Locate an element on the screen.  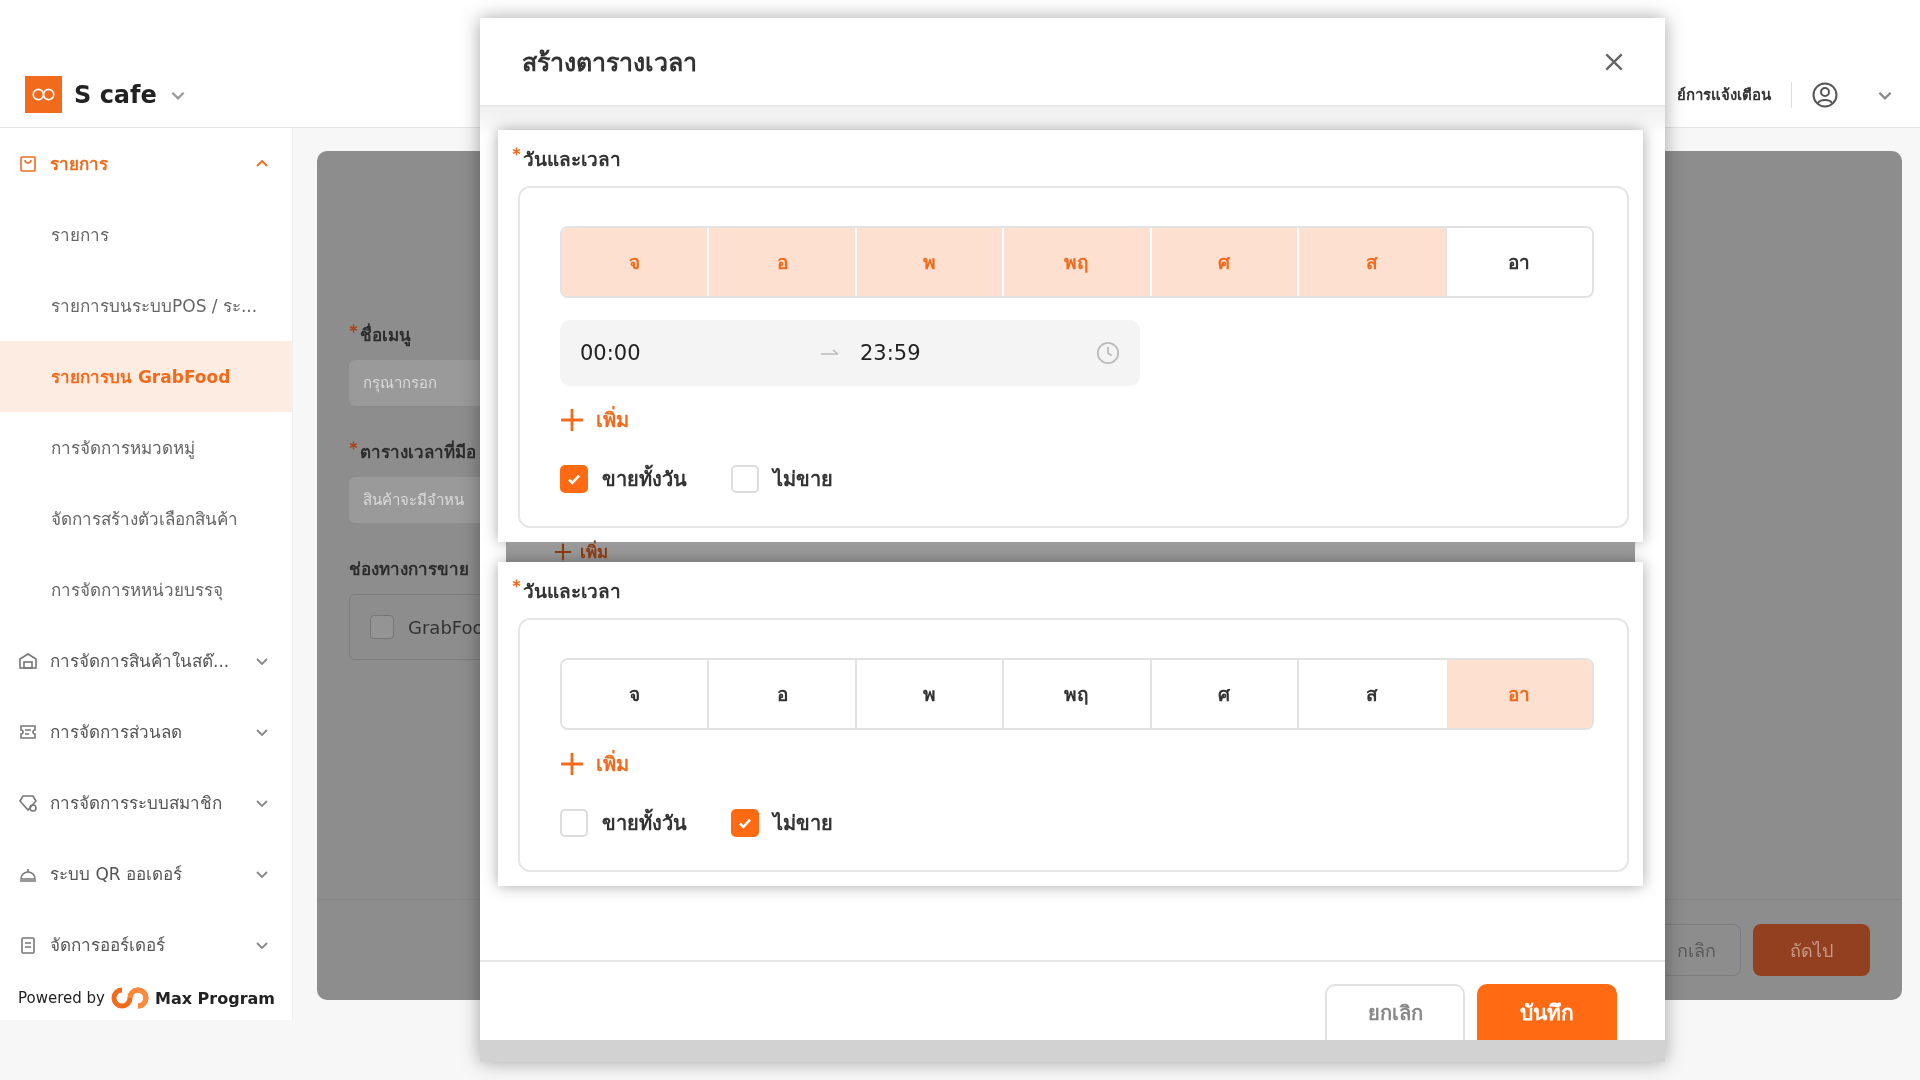
day-toggle: อา is located at coordinates (1518, 262).